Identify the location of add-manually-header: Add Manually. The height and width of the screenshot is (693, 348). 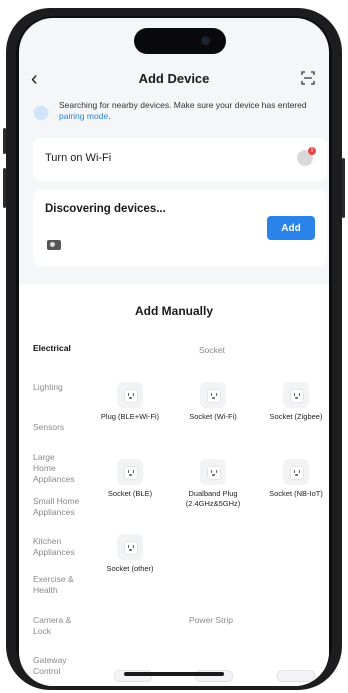
(173, 311).